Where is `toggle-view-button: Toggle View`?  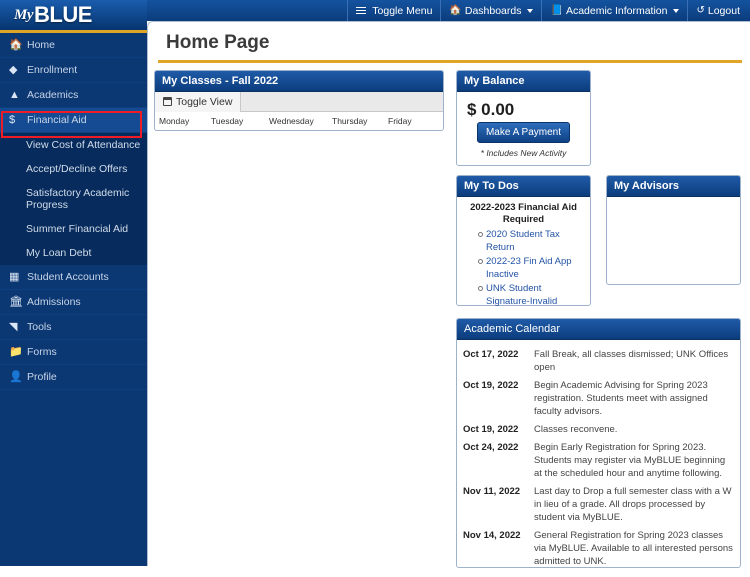
toggle-view-button: Toggle View is located at coordinates (198, 101).